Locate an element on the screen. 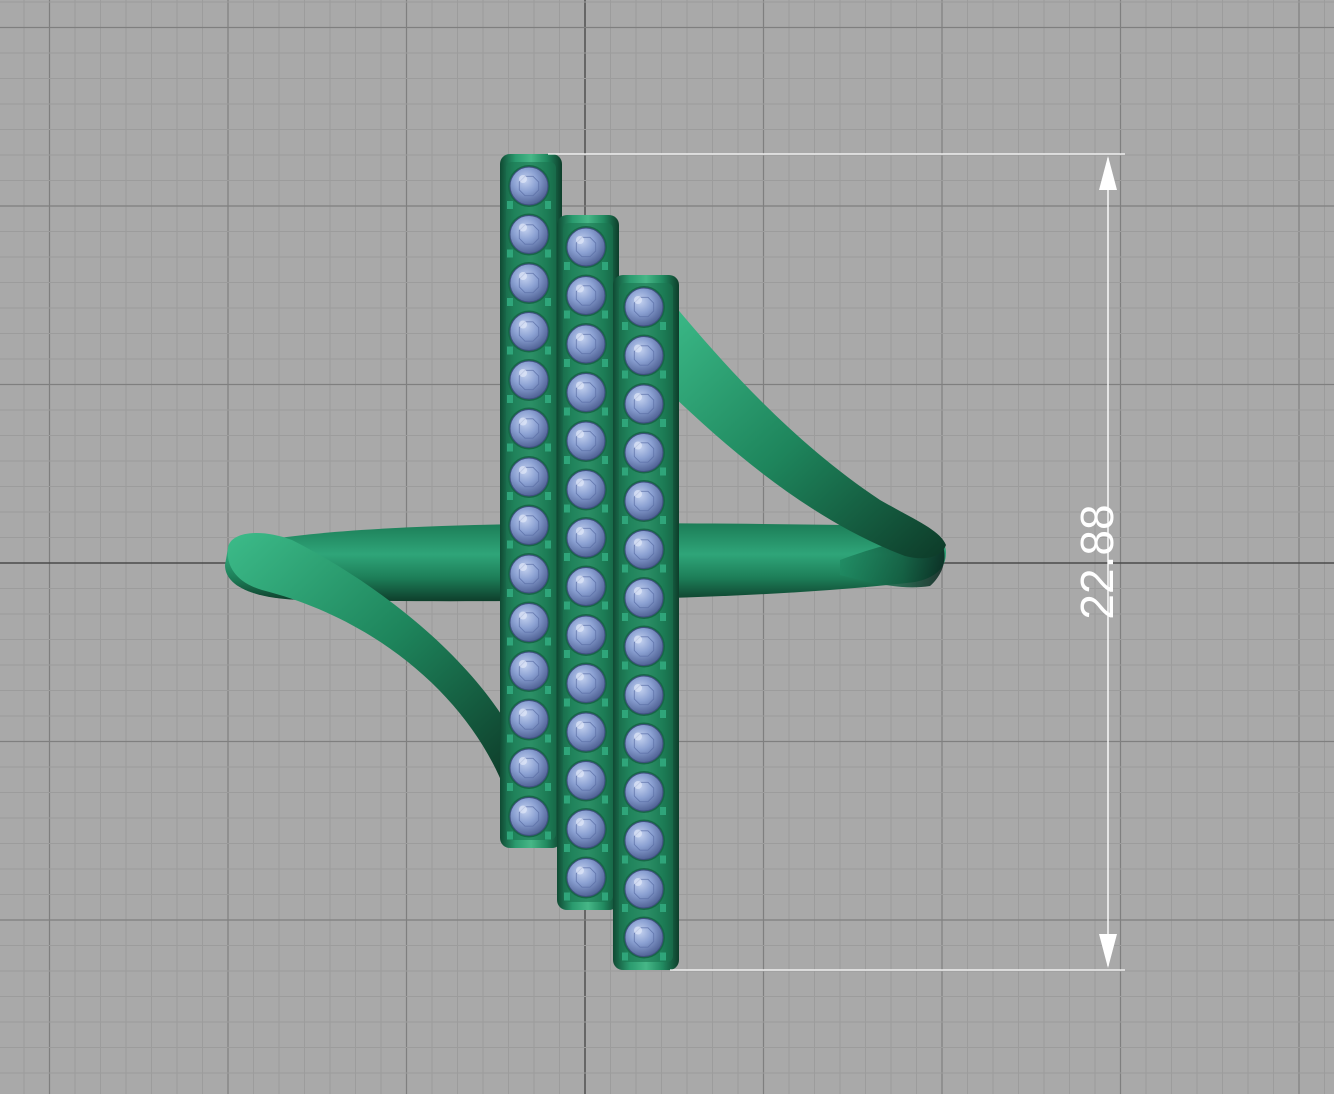 This screenshot has width=1334, height=1094. dimension-arrow-up-icon is located at coordinates (1108, 173).